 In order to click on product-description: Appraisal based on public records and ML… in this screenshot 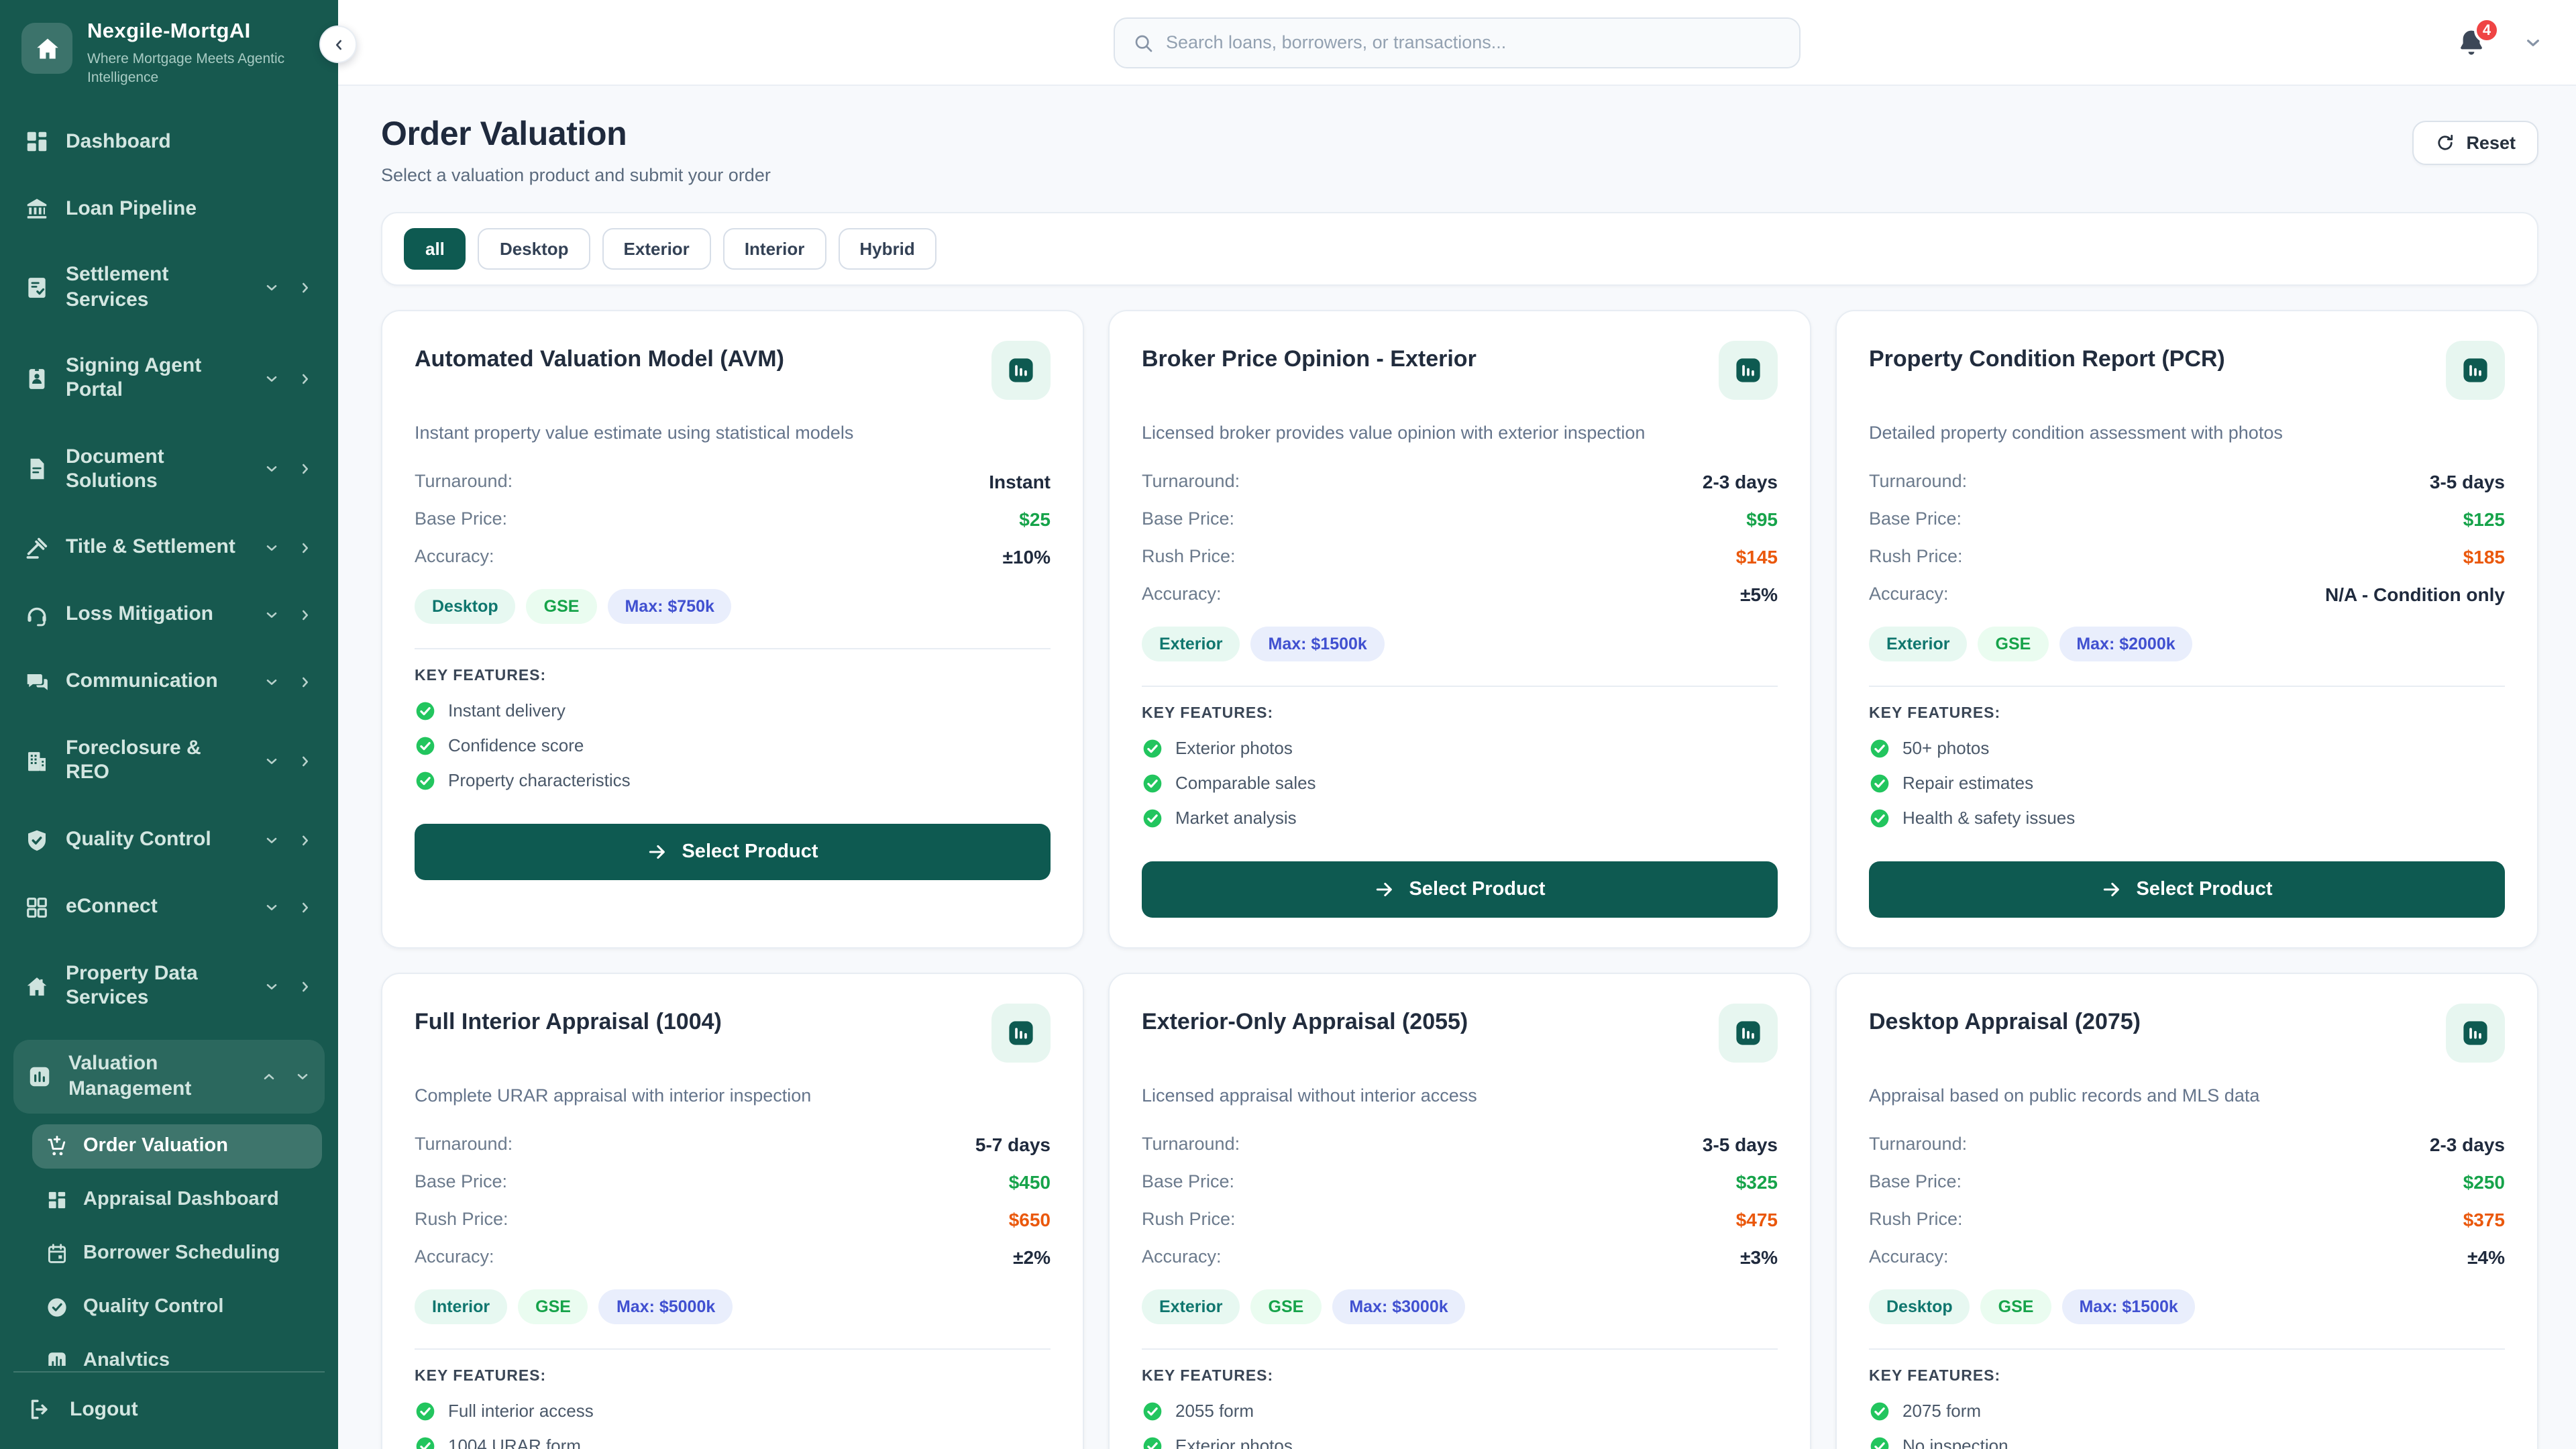, I will do `click(2064, 1095)`.